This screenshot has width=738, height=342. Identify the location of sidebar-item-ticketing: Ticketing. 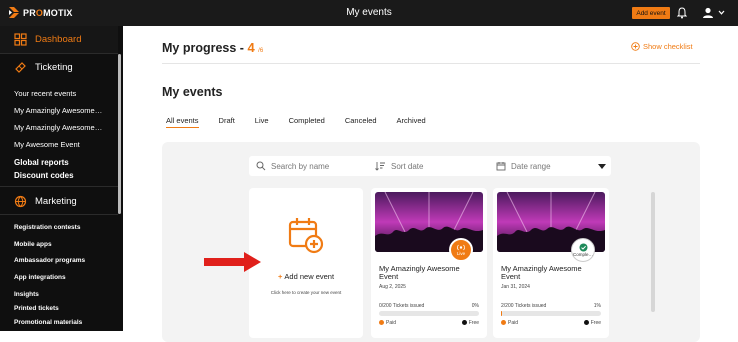
(43, 67).